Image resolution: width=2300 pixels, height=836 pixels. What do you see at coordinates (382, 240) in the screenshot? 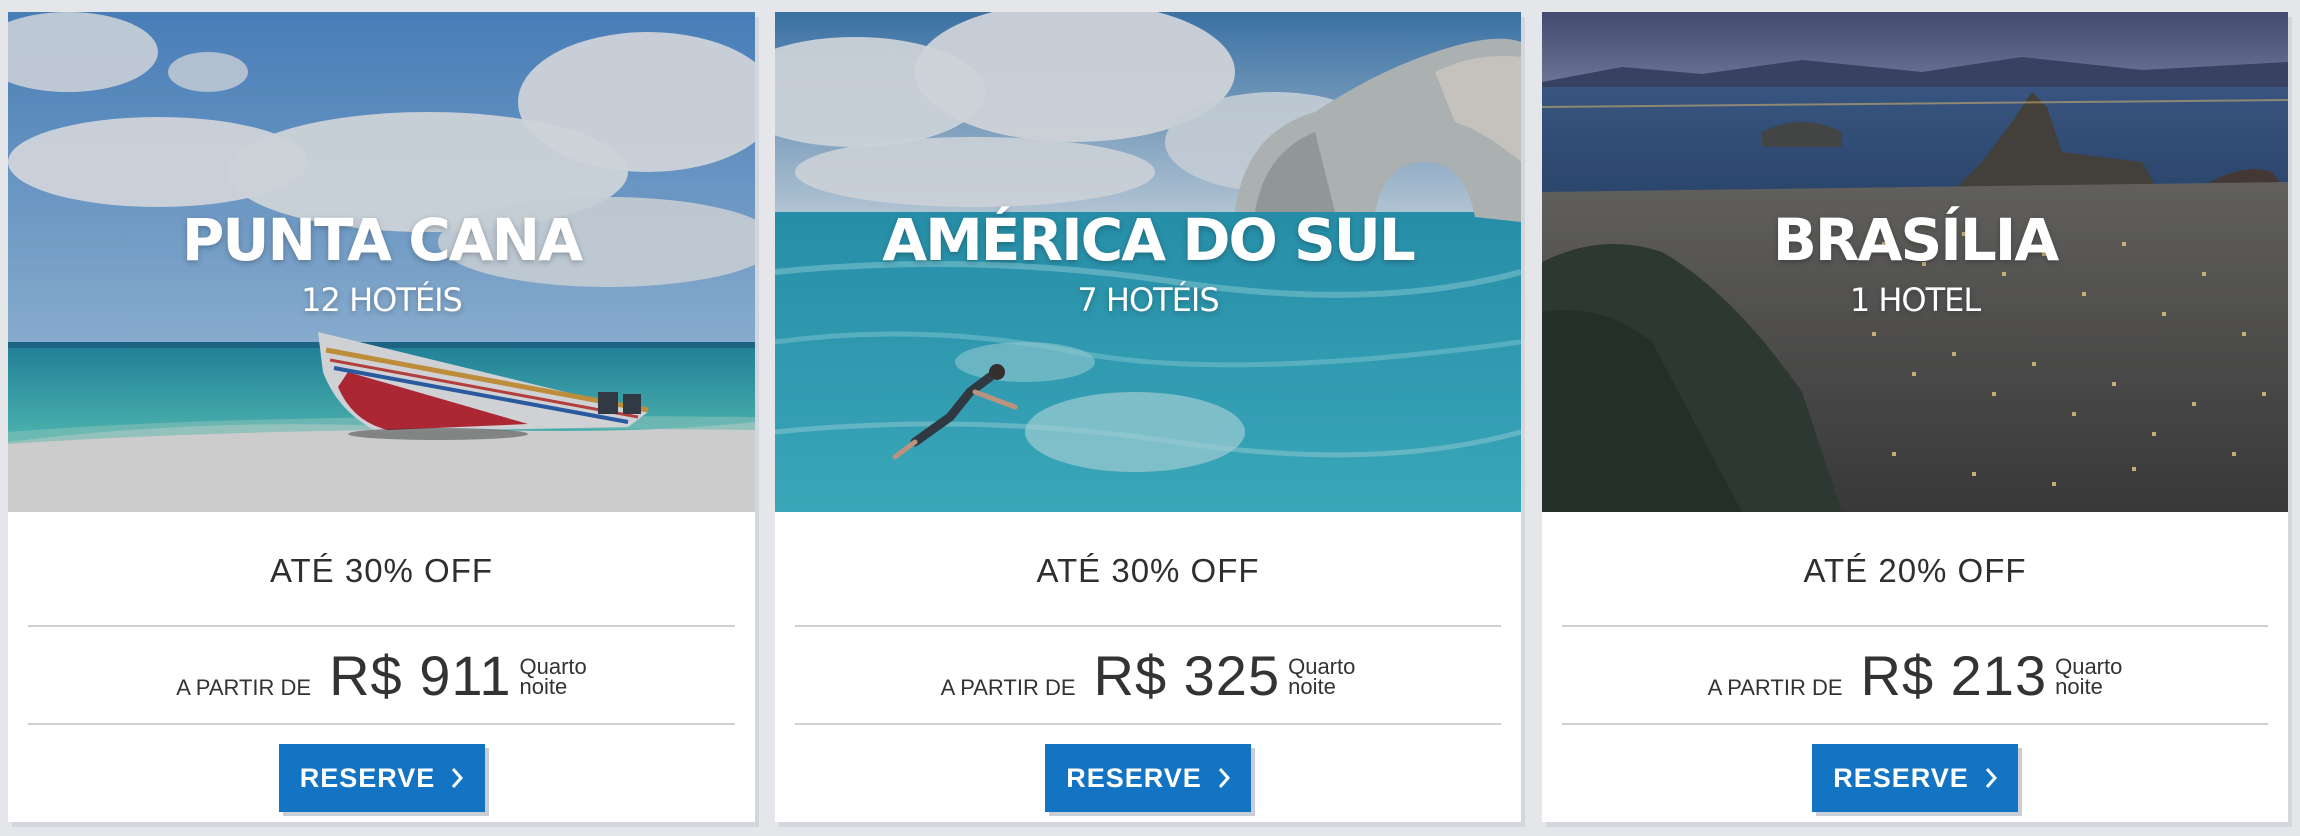
I see `destination-title: PUNTA CANA` at bounding box center [382, 240].